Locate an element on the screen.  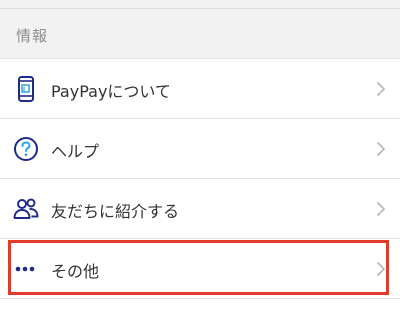
row-divider is located at coordinates (200, 298).